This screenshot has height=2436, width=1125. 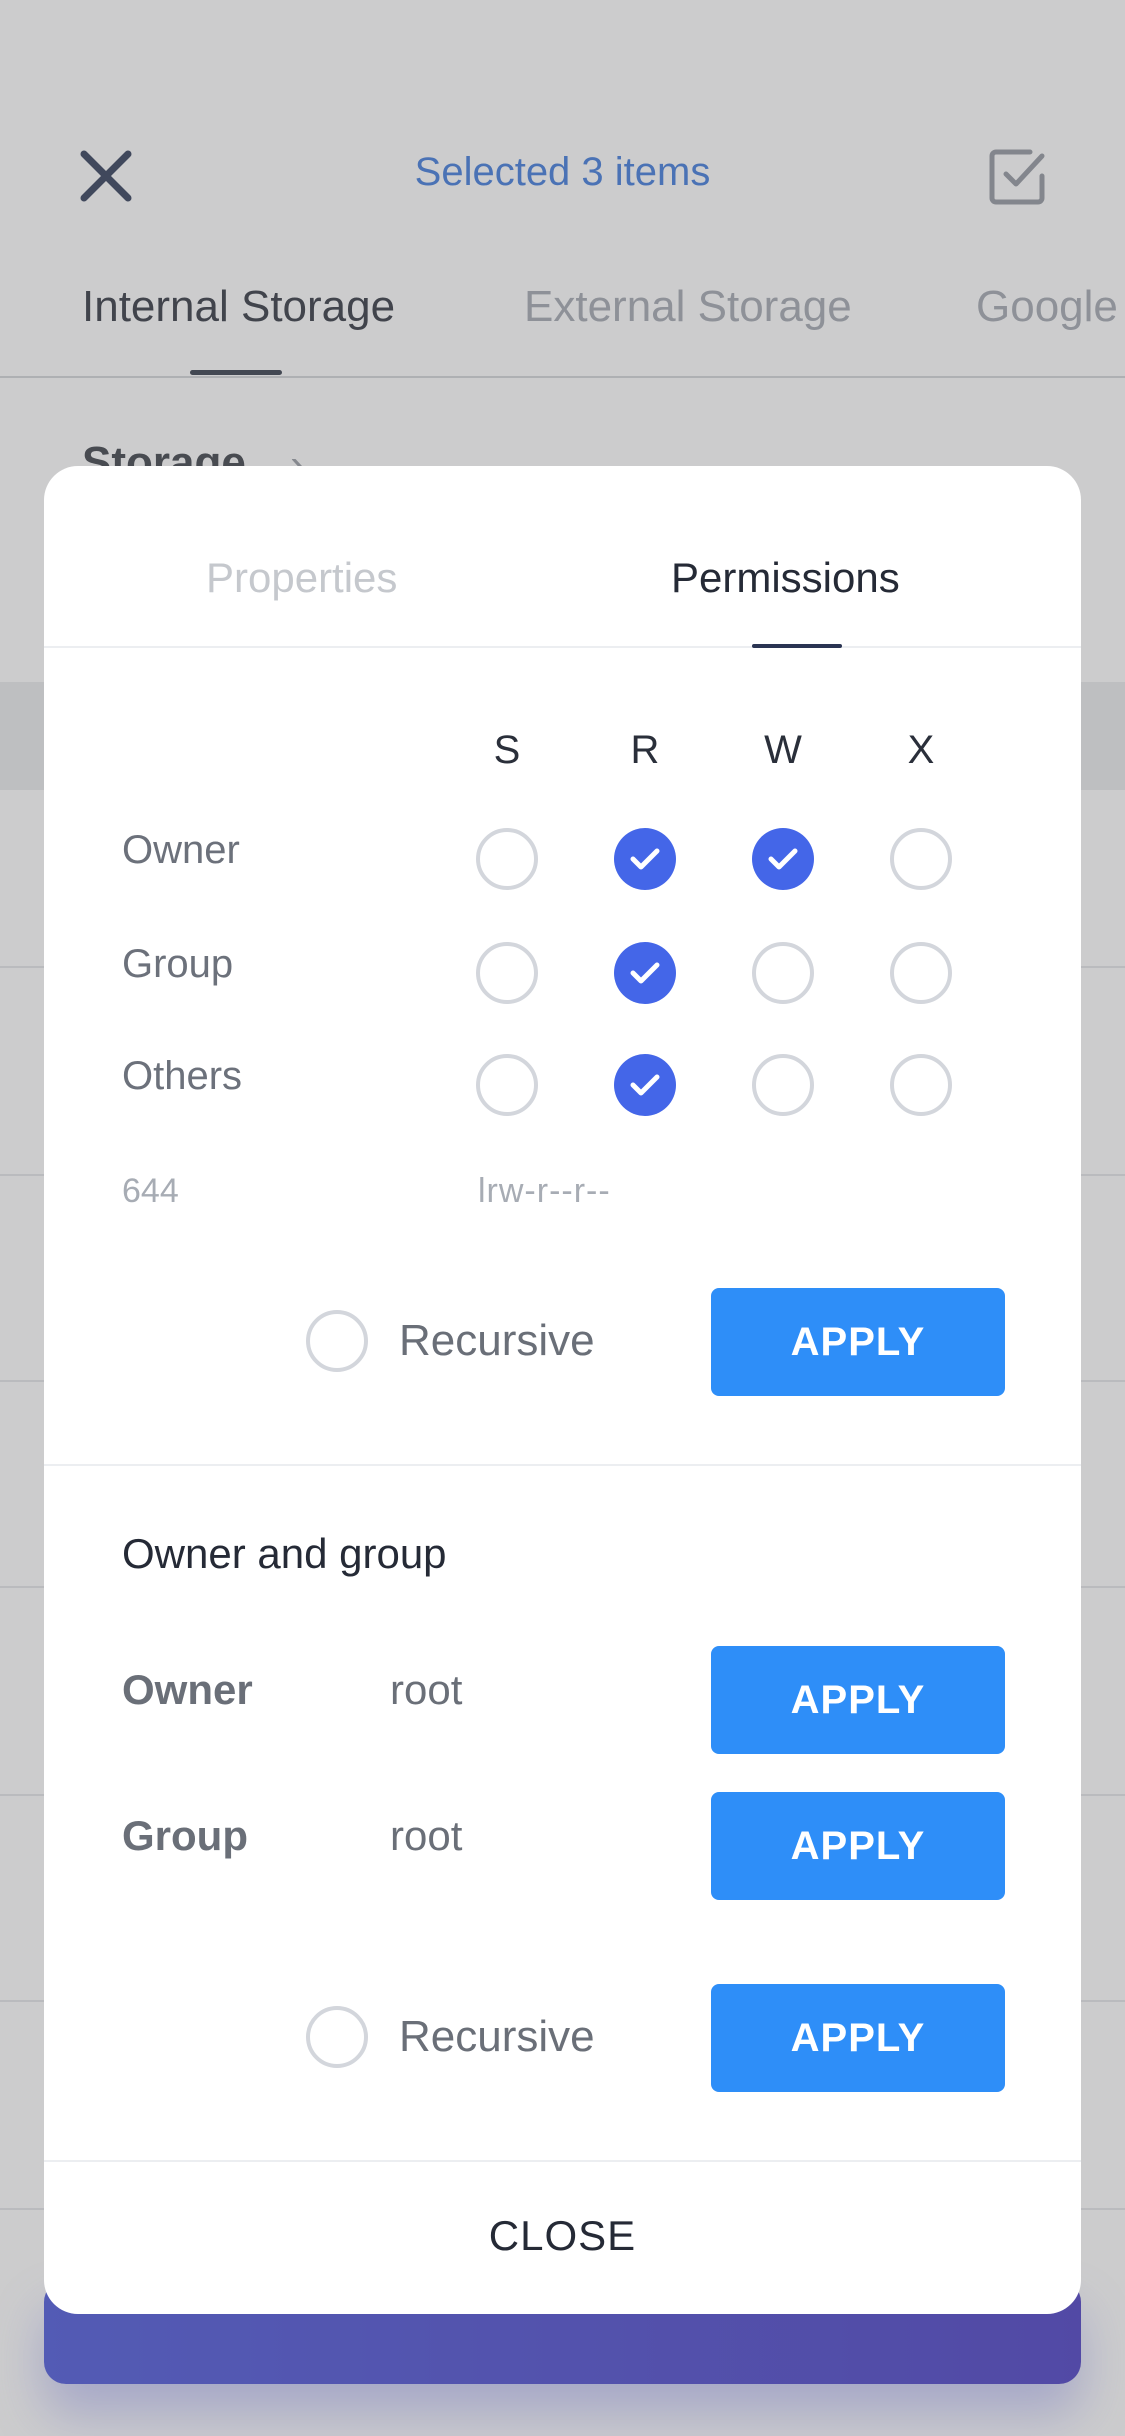 What do you see at coordinates (187, 1689) in the screenshot?
I see `owner-label: Owner` at bounding box center [187, 1689].